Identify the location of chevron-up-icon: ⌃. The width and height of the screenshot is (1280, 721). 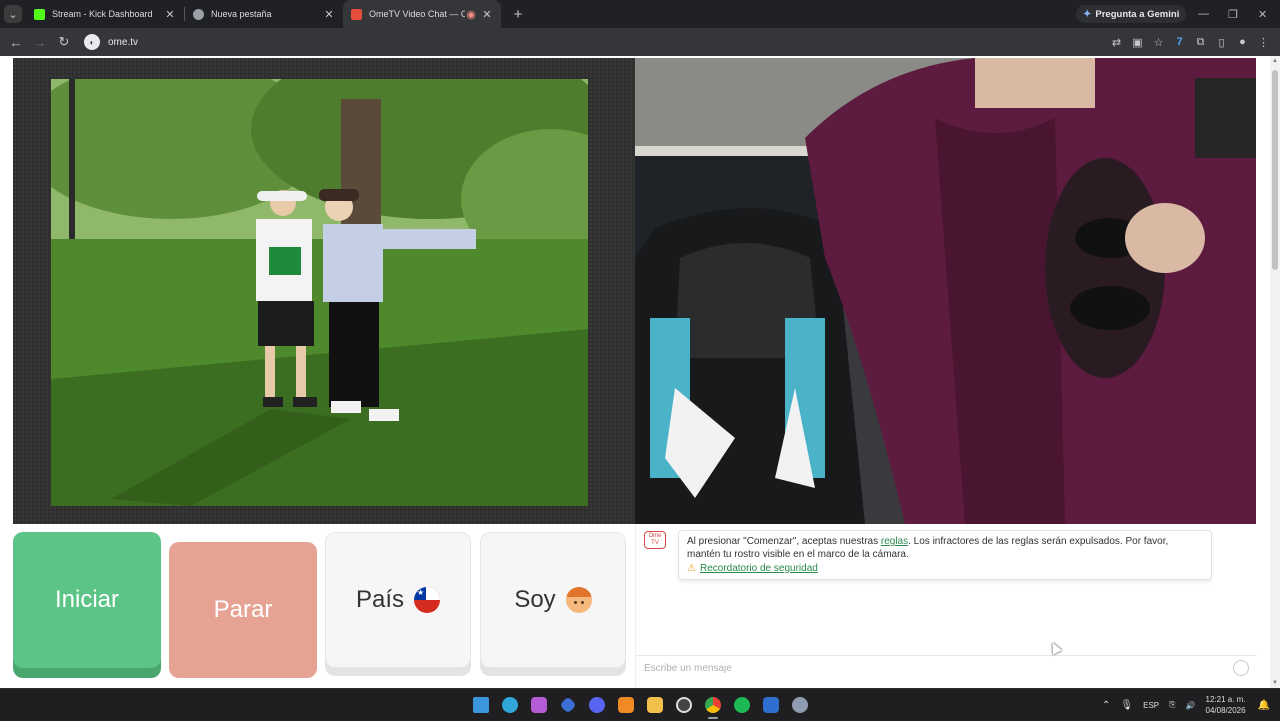
(1106, 705).